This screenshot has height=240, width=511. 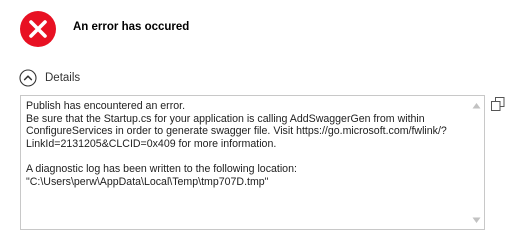 I want to click on details-label: Details, so click(x=63, y=78).